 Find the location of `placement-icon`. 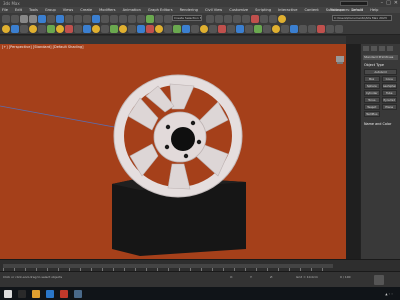

placement-icon is located at coordinates (123, 18).